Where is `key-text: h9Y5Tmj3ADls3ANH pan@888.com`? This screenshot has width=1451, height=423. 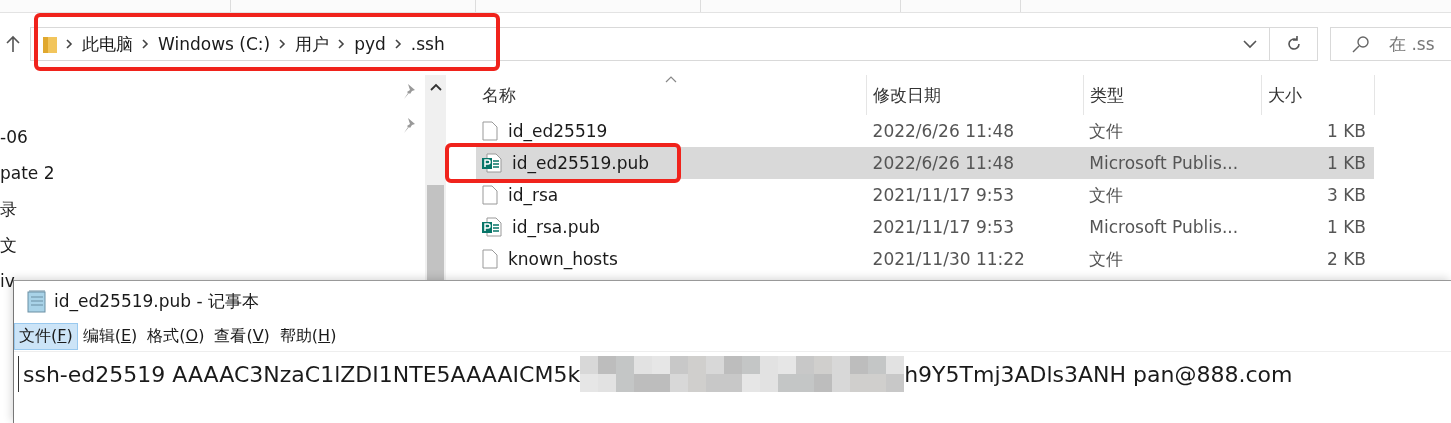 key-text: h9Y5Tmj3ADls3ANH pan@888.com is located at coordinates (1098, 374).